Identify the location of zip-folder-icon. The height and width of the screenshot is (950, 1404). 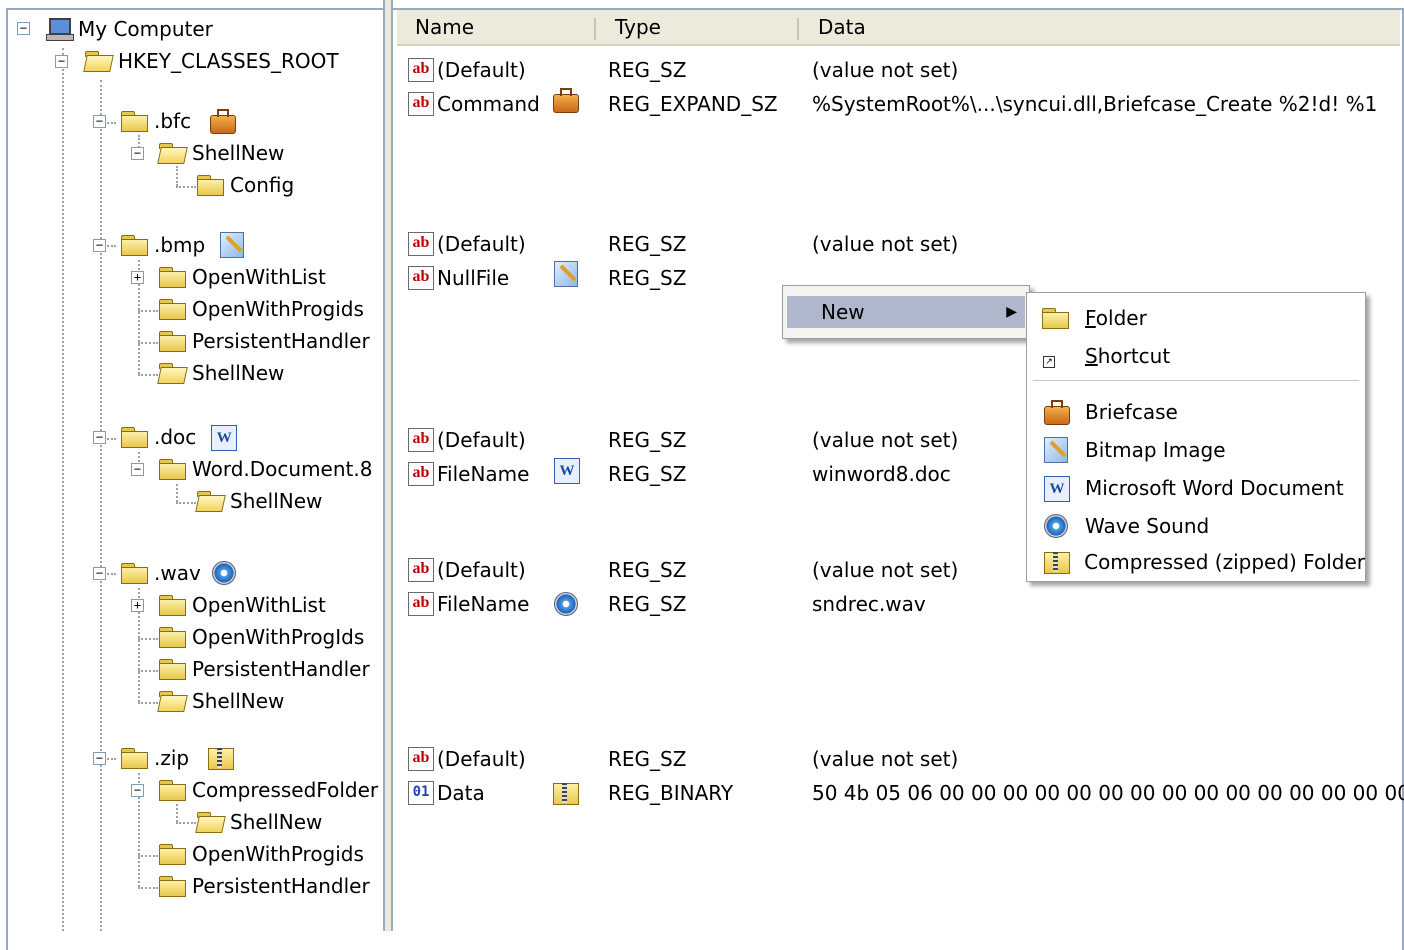
(220, 758).